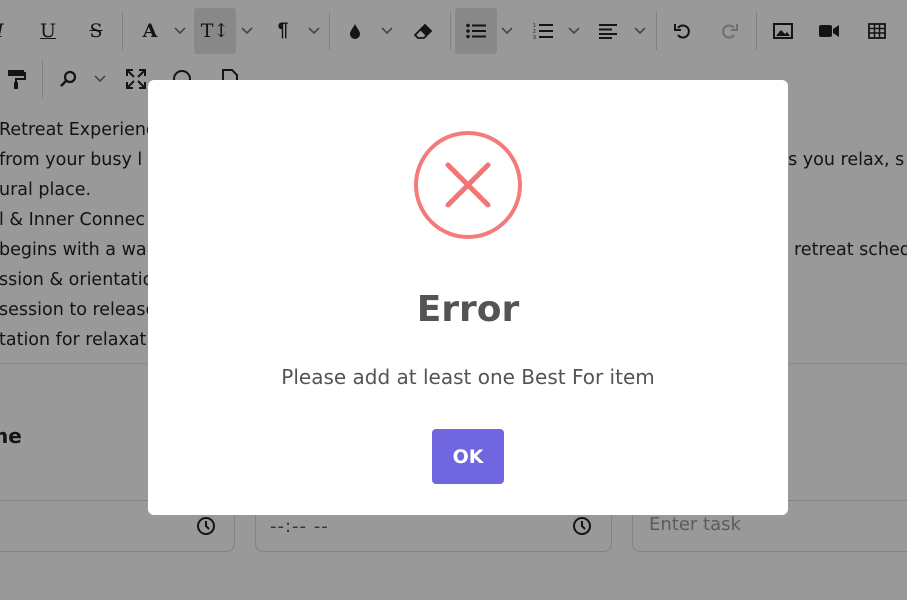  What do you see at coordinates (468, 309) in the screenshot?
I see `dialog-title: Error` at bounding box center [468, 309].